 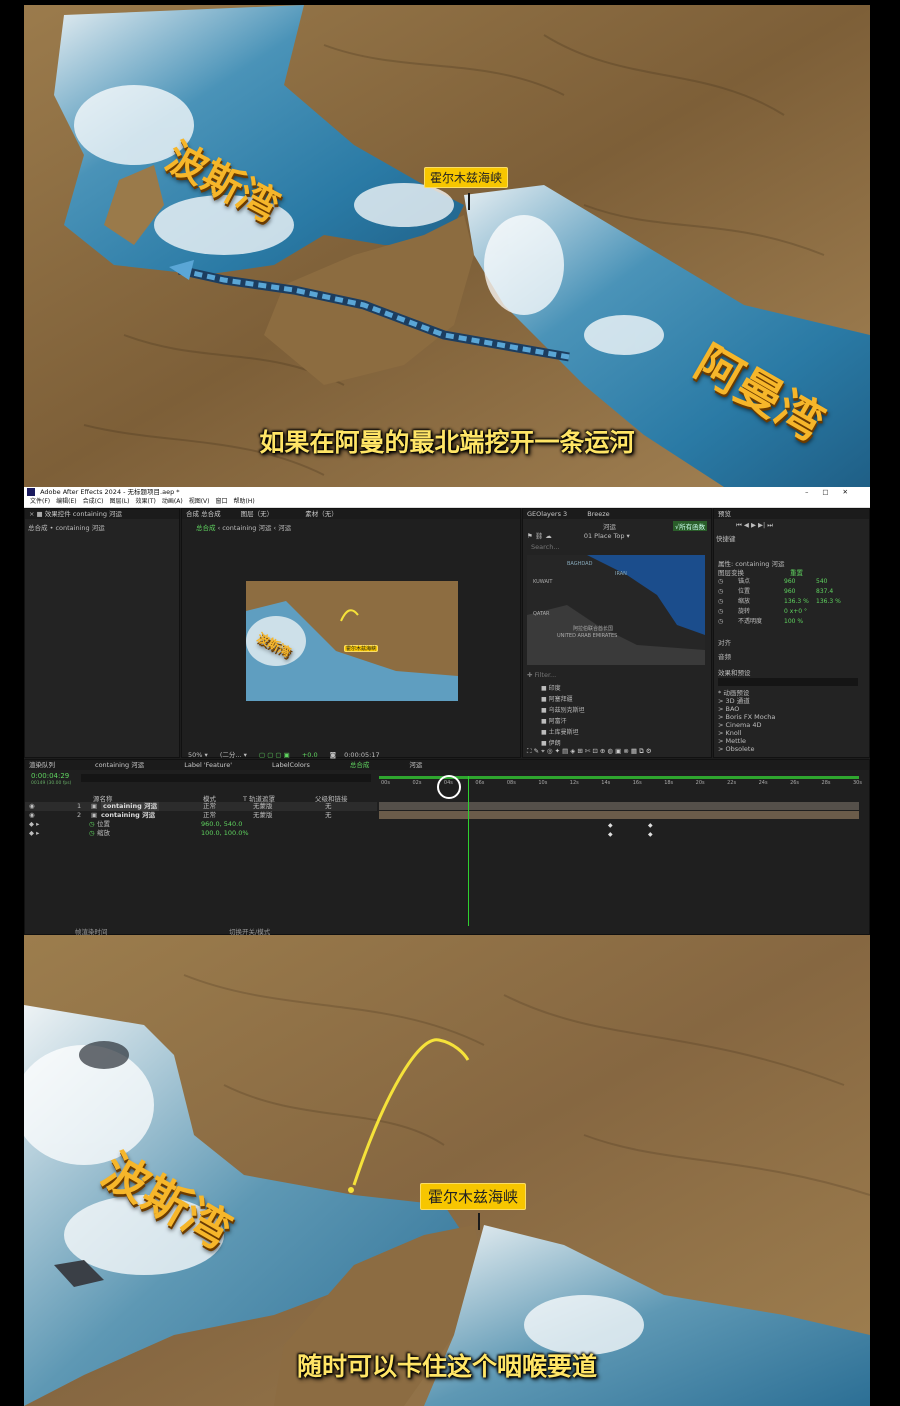 I want to click on pin-icon: ⚑, so click(x=530, y=536).